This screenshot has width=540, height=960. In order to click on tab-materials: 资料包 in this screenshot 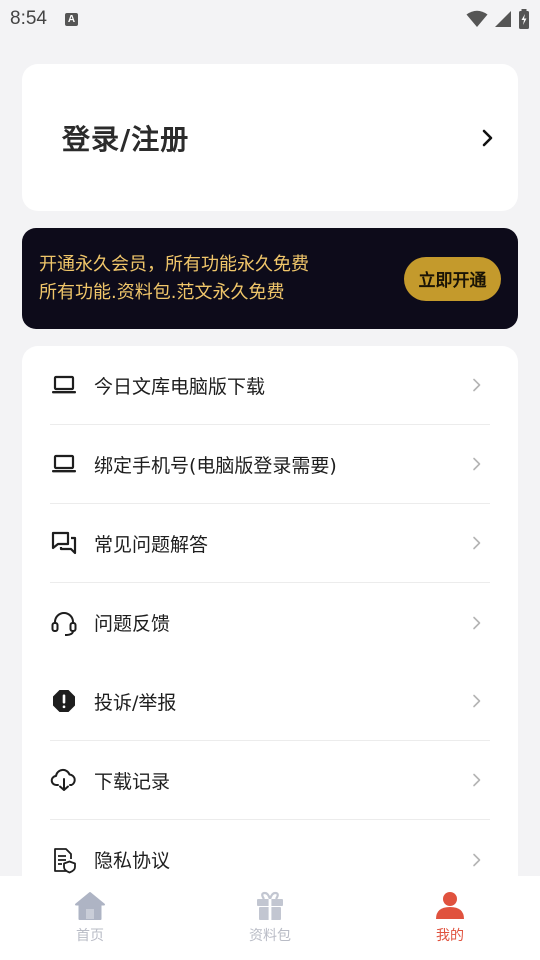, I will do `click(270, 918)`.